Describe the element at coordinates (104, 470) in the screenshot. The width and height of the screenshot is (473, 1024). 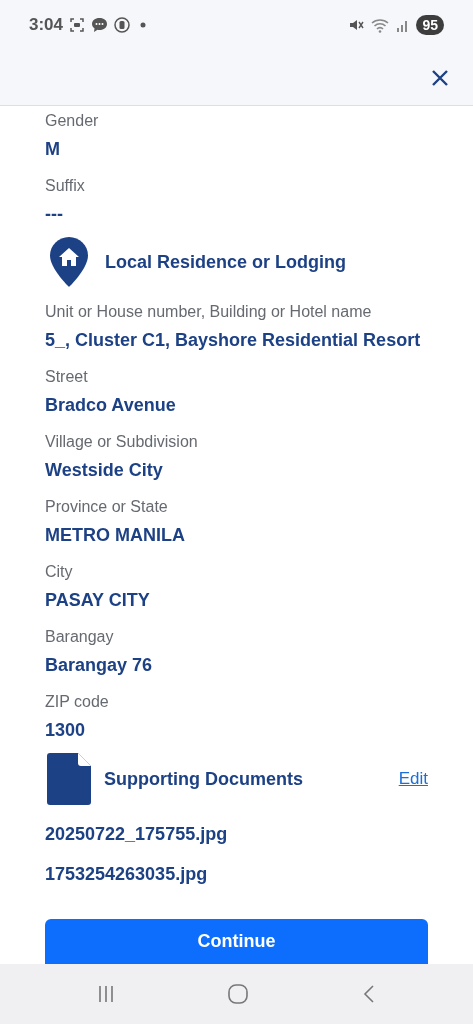
I see `field-value: Westside City` at that location.